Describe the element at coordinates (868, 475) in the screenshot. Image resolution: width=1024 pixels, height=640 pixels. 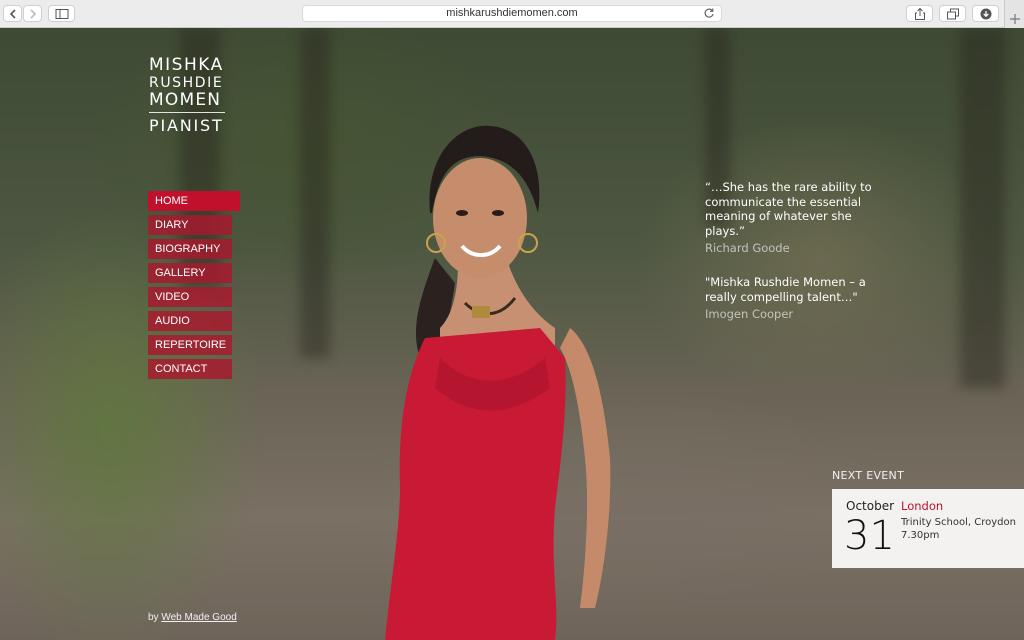
I see `next-event-heading: NEXT EVENT` at that location.